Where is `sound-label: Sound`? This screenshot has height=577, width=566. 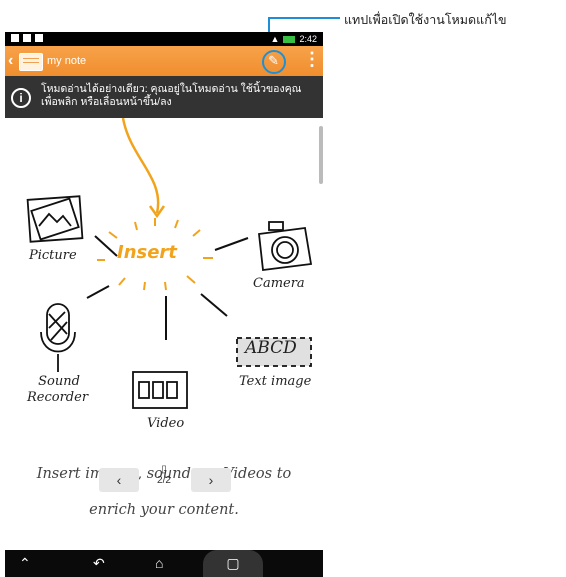 sound-label: Sound is located at coordinates (59, 381).